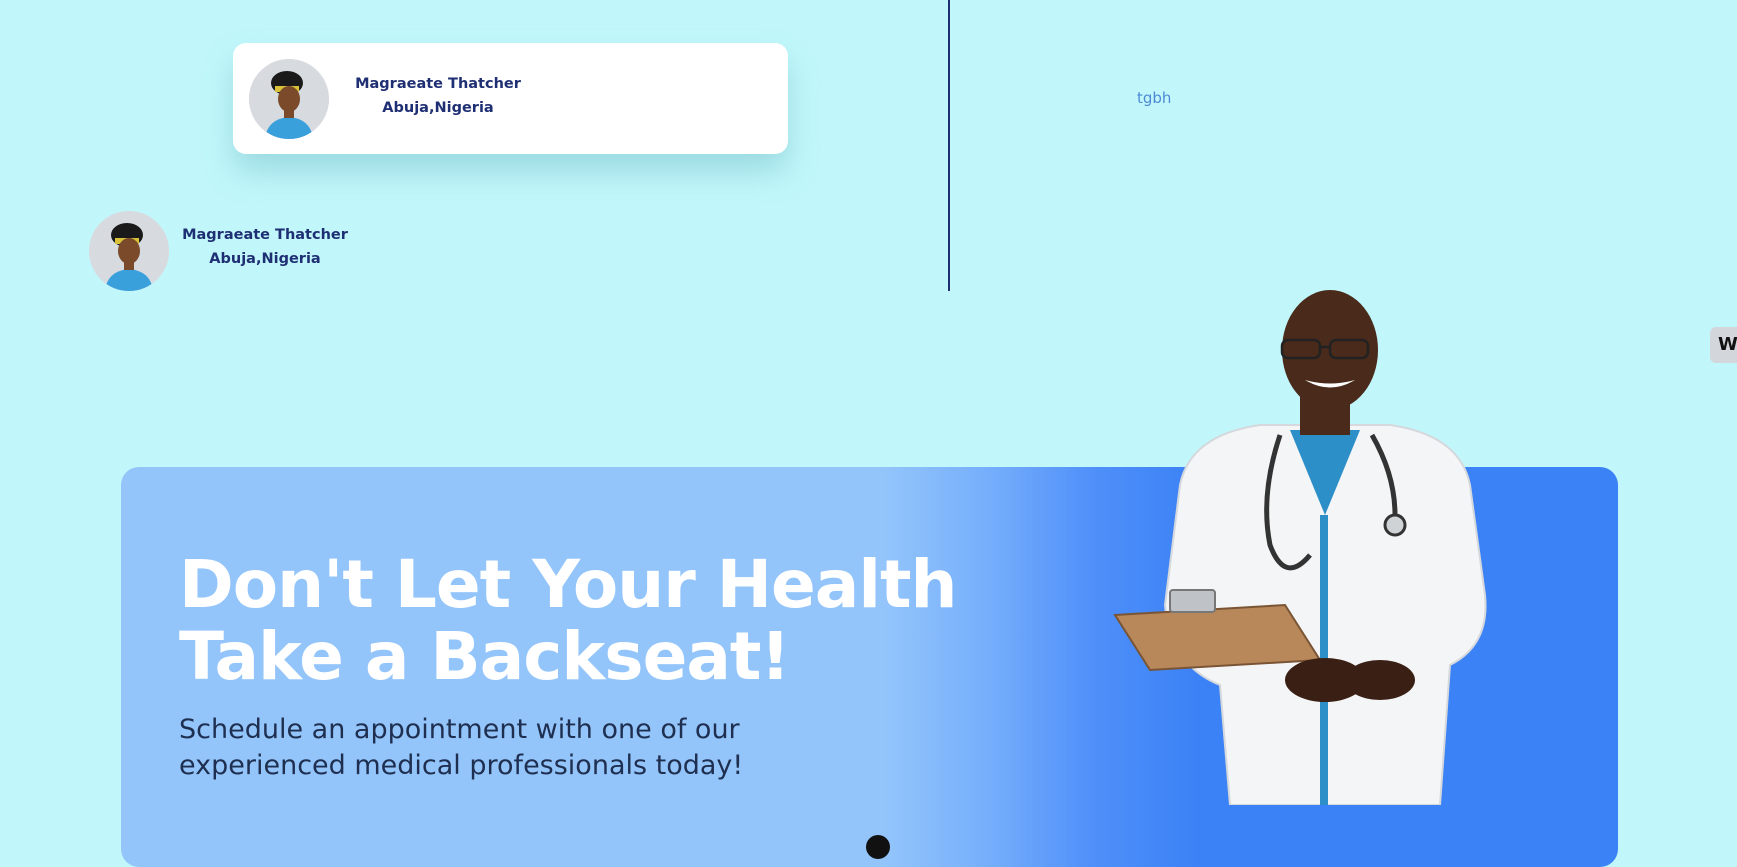 The image size is (1737, 867). I want to click on testimonial-card: Magraeate Thatcher Abuja,Nigeria, so click(510, 98).